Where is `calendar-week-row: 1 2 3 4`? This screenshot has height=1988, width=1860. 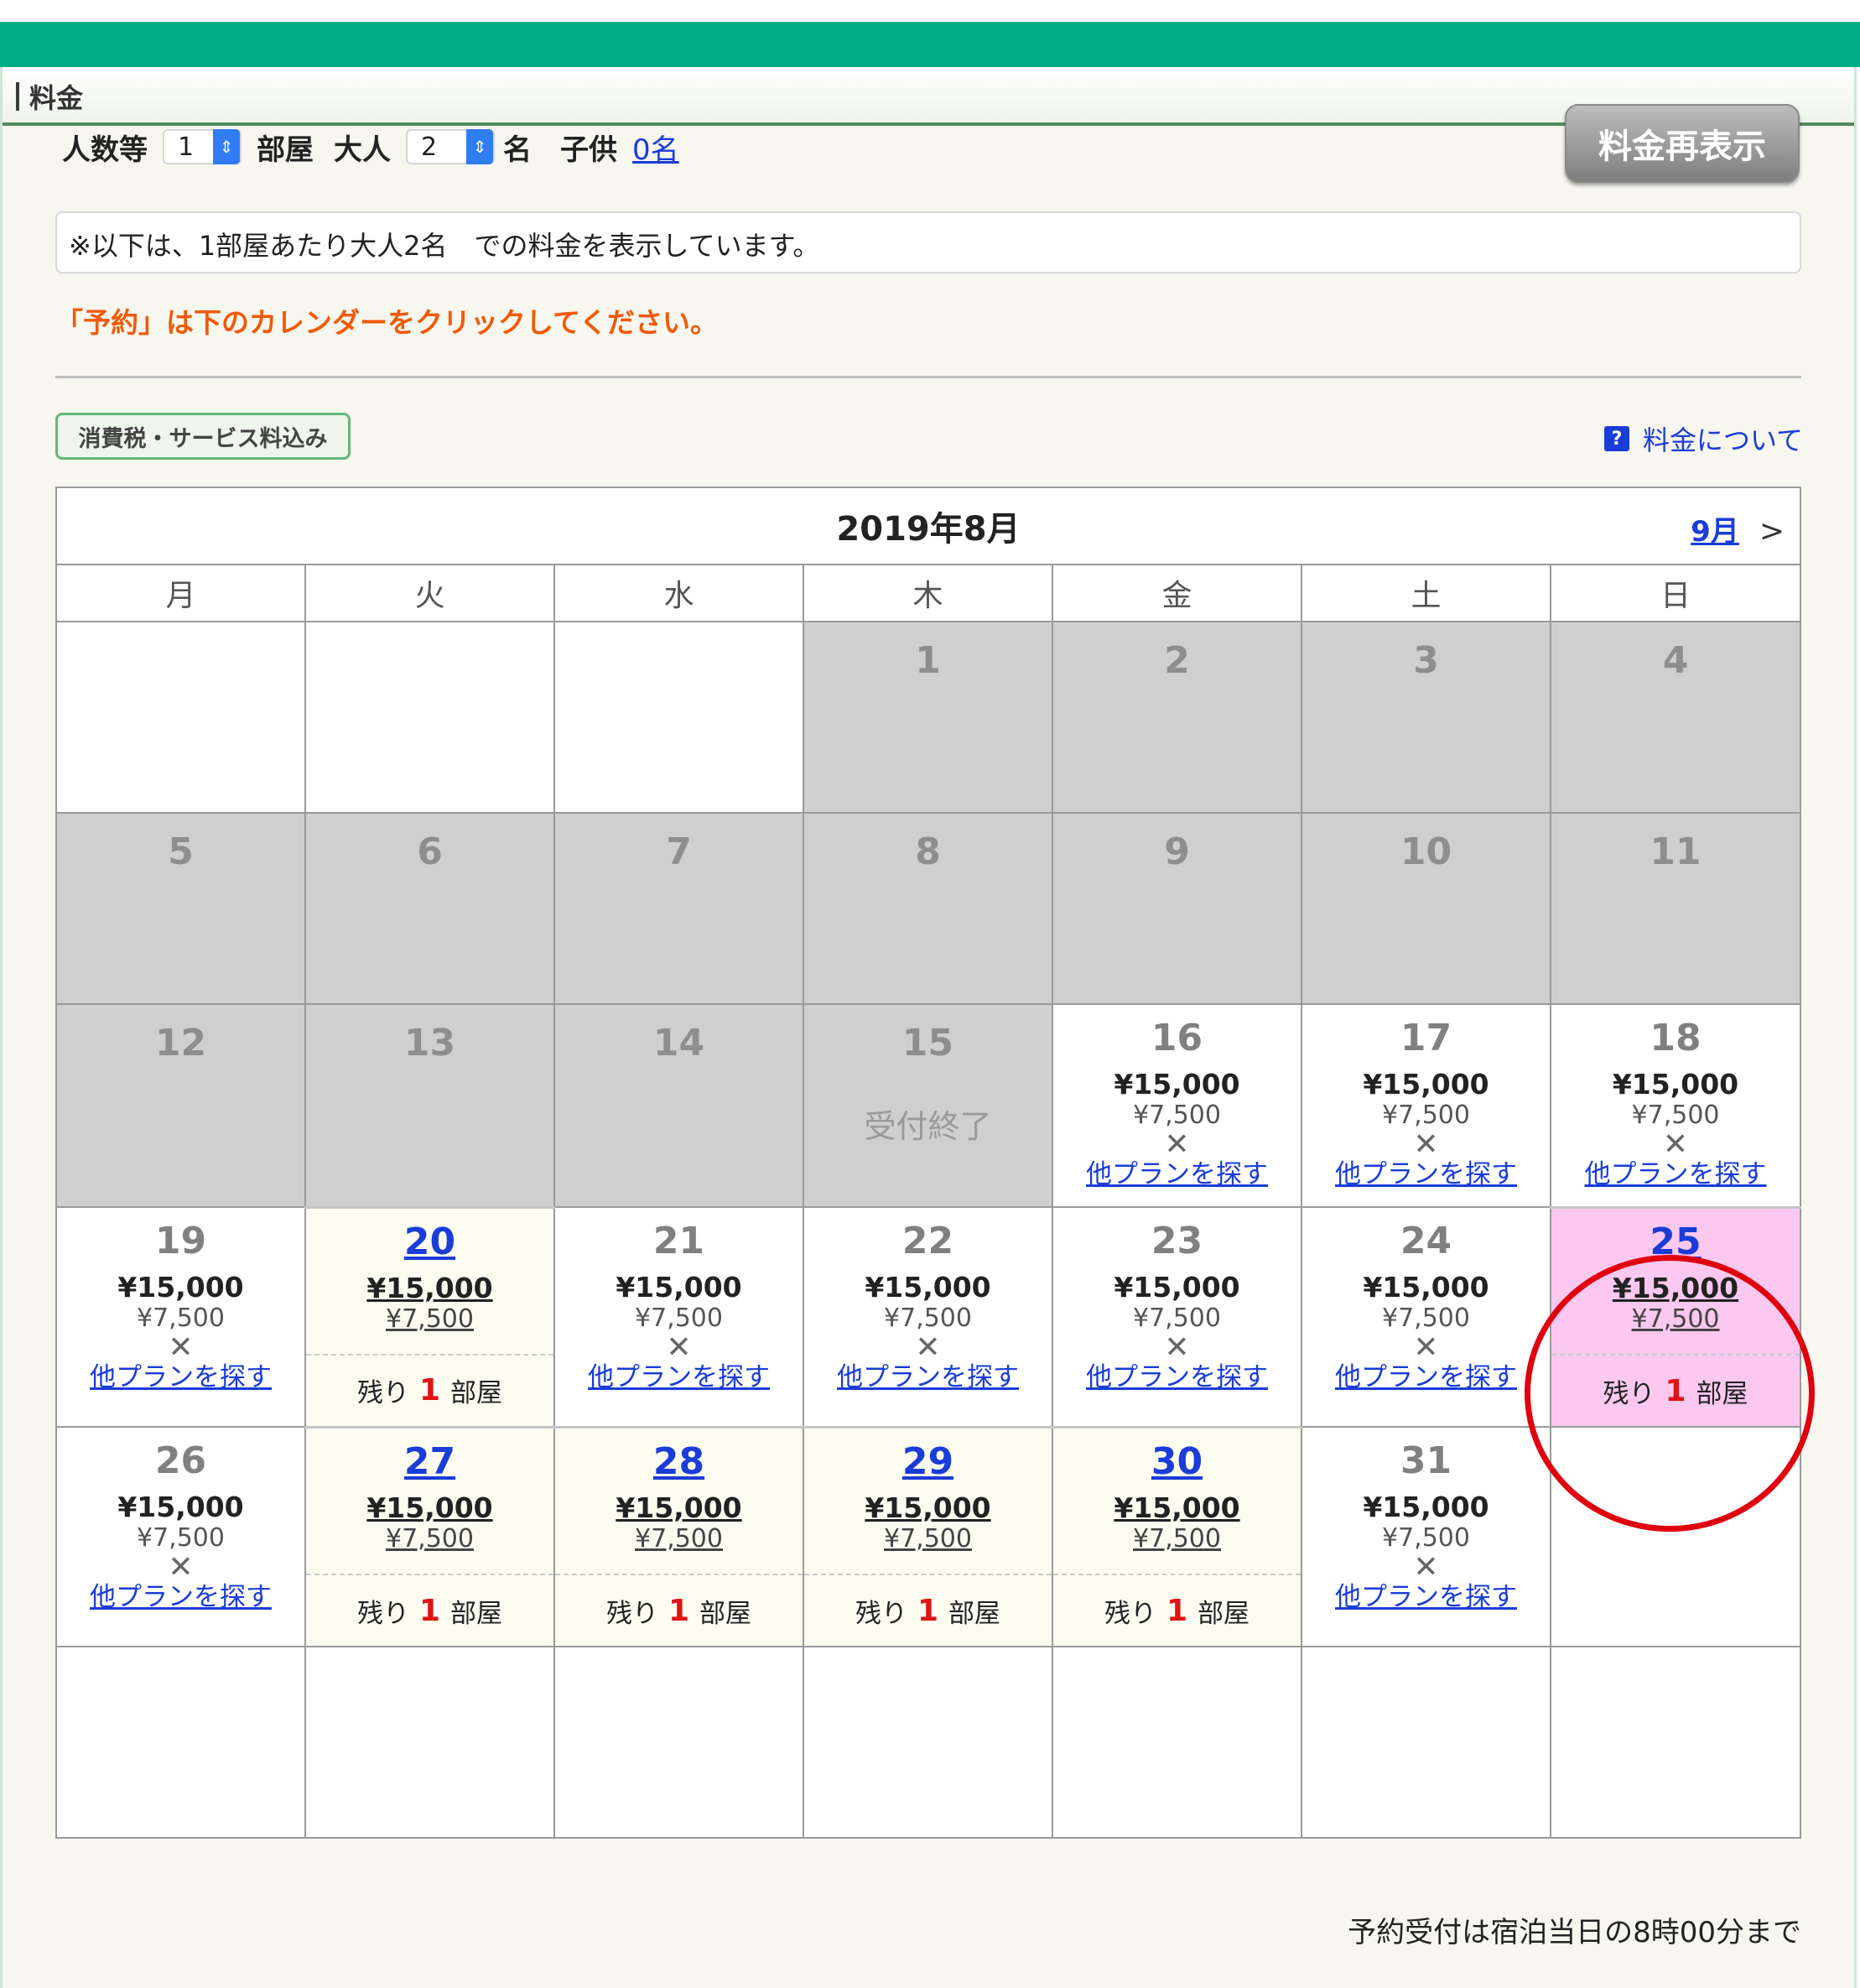
calendar-week-row: 1 2 3 4 is located at coordinates (928, 717).